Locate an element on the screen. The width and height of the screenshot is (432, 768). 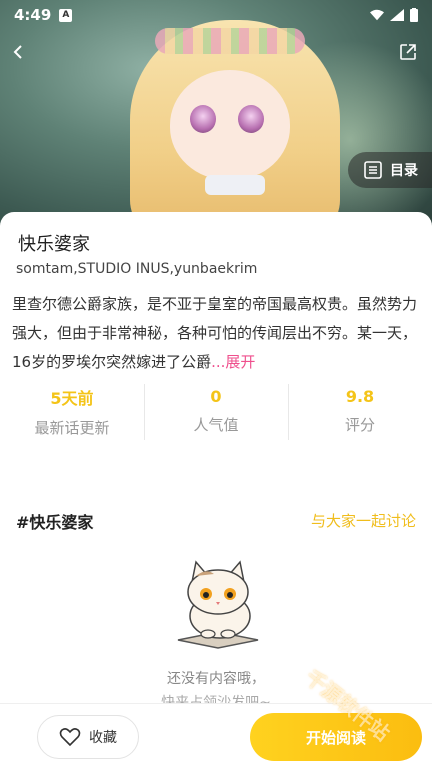
toc-label: 目录 is located at coordinates (404, 171).